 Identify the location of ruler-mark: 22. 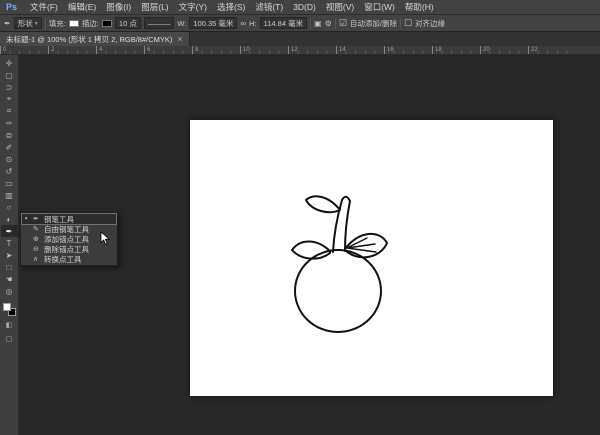
(552, 50).